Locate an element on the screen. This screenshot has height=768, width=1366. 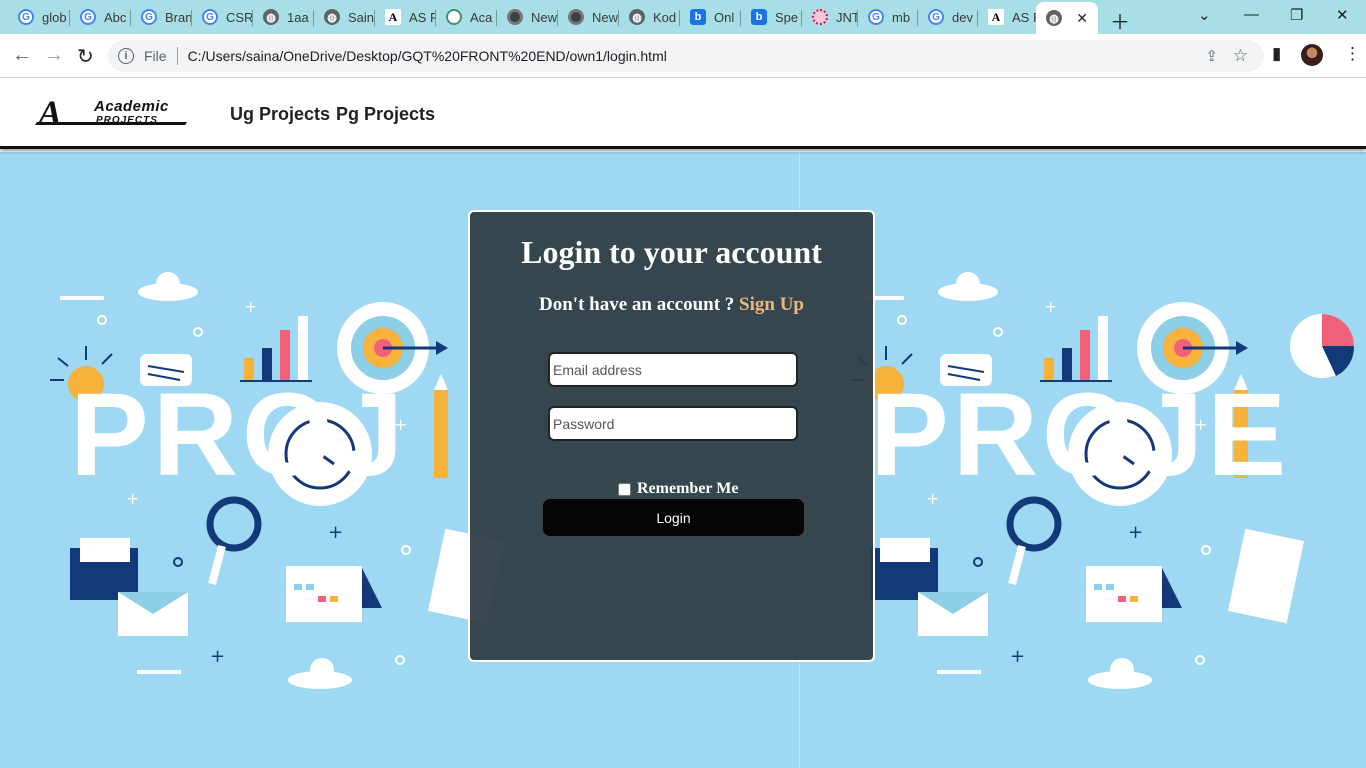
info-icon: i is located at coordinates (126, 56).